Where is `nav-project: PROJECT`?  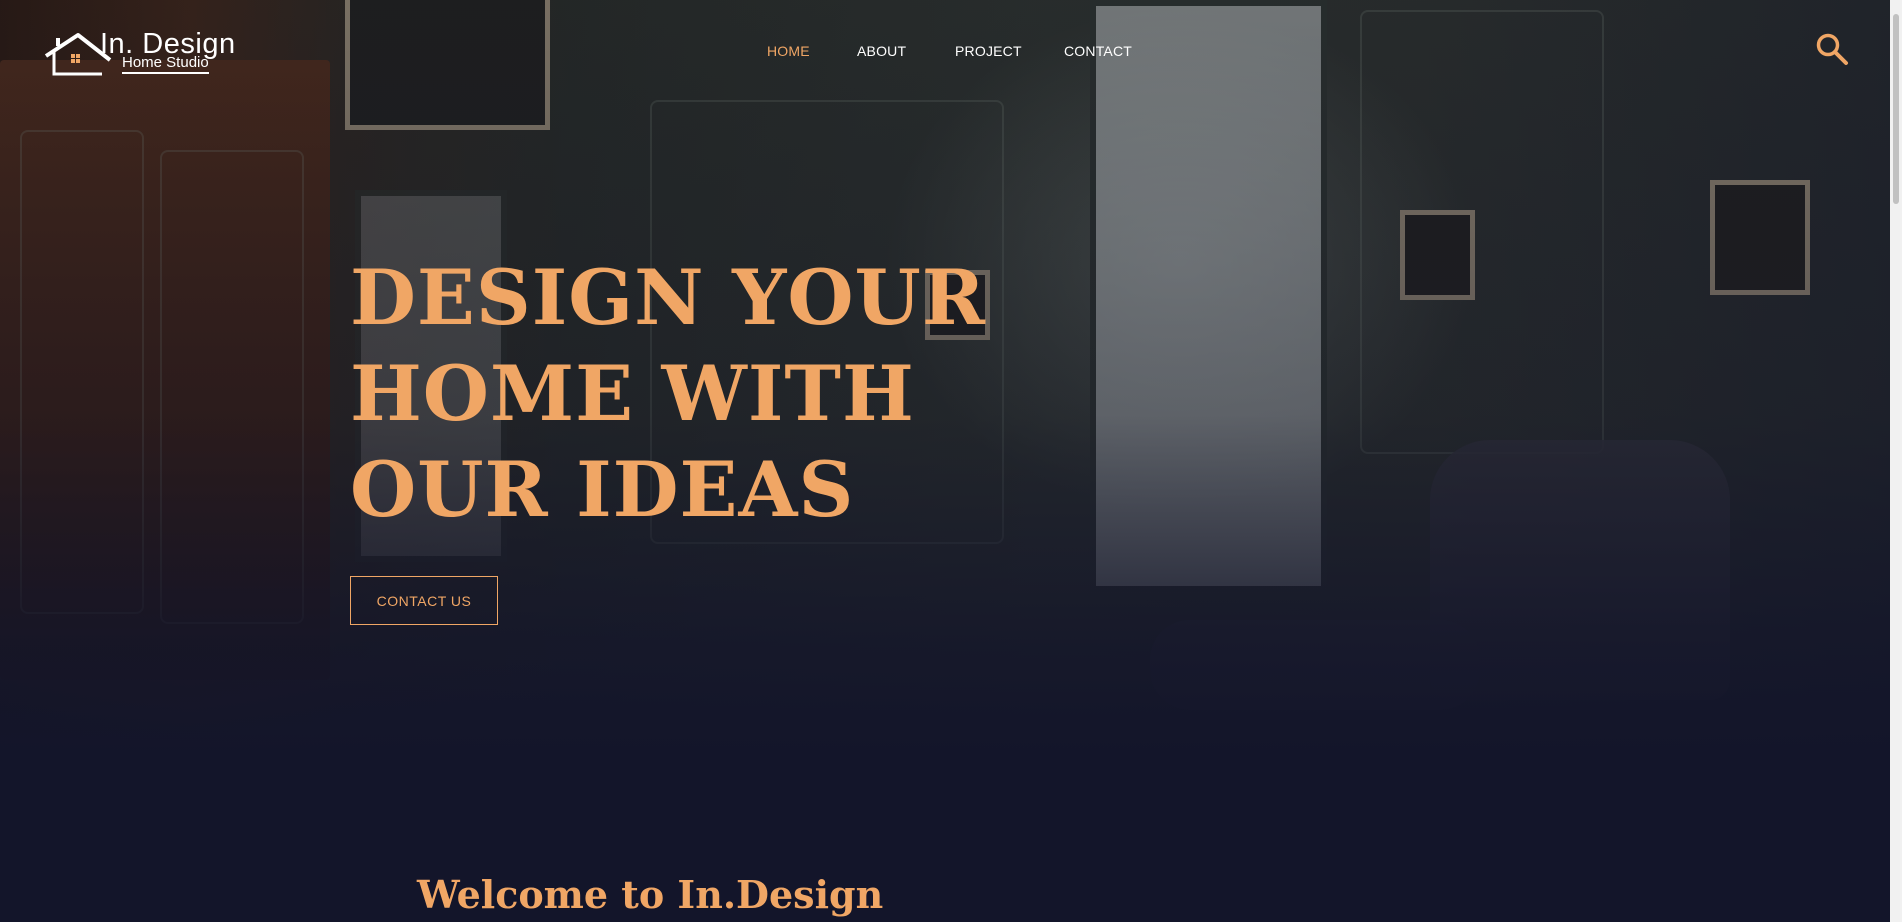
nav-project: PROJECT is located at coordinates (988, 51).